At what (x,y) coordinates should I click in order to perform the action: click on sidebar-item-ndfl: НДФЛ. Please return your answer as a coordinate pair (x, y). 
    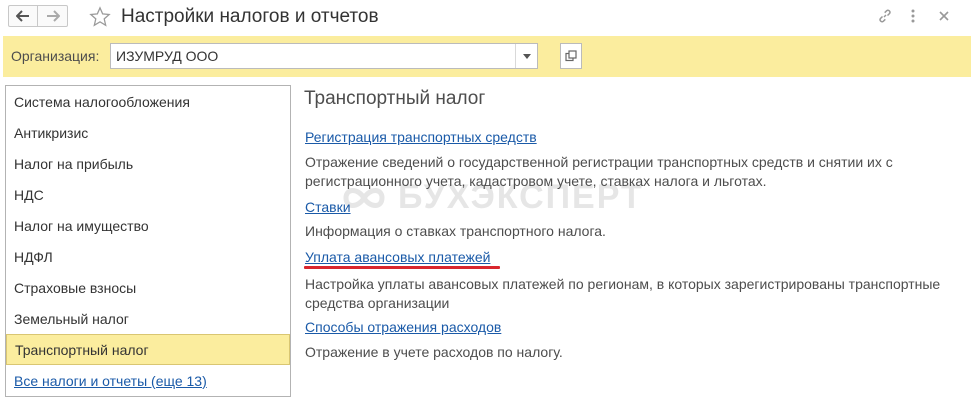
    Looking at the image, I should click on (148, 256).